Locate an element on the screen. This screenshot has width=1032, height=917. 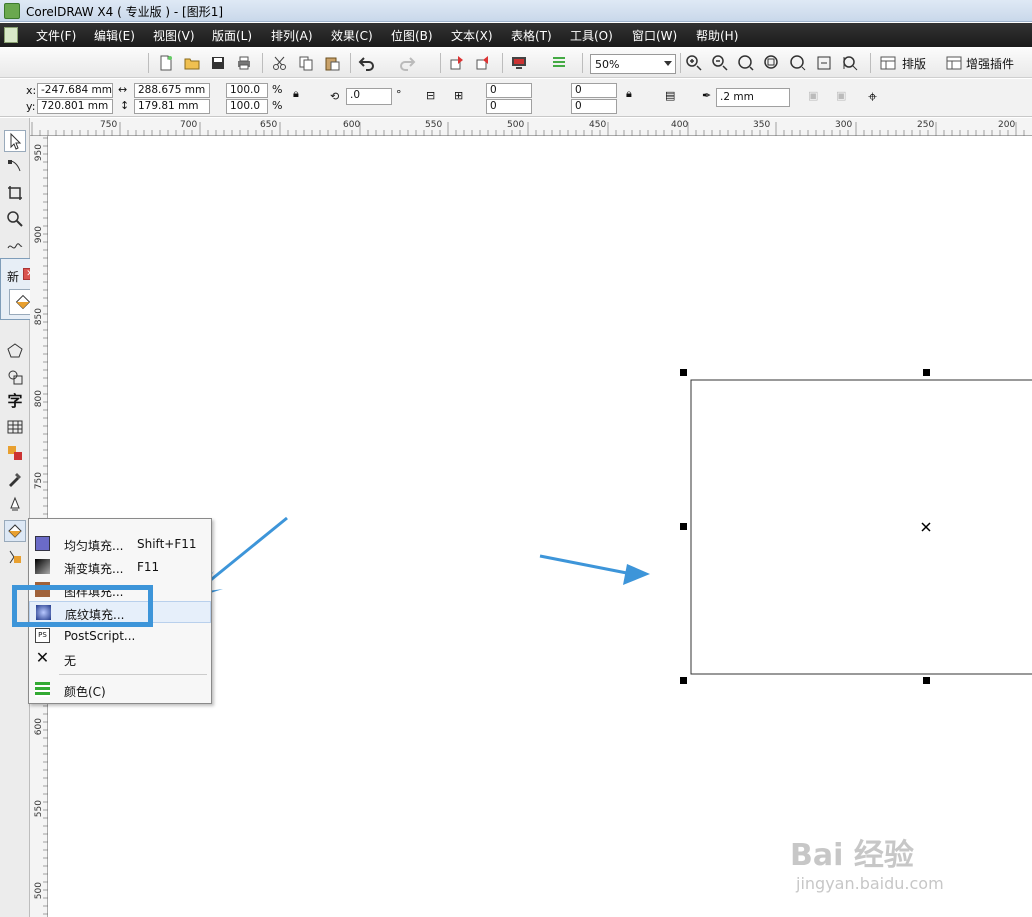
shape-tool-icon is located at coordinates (15, 167).